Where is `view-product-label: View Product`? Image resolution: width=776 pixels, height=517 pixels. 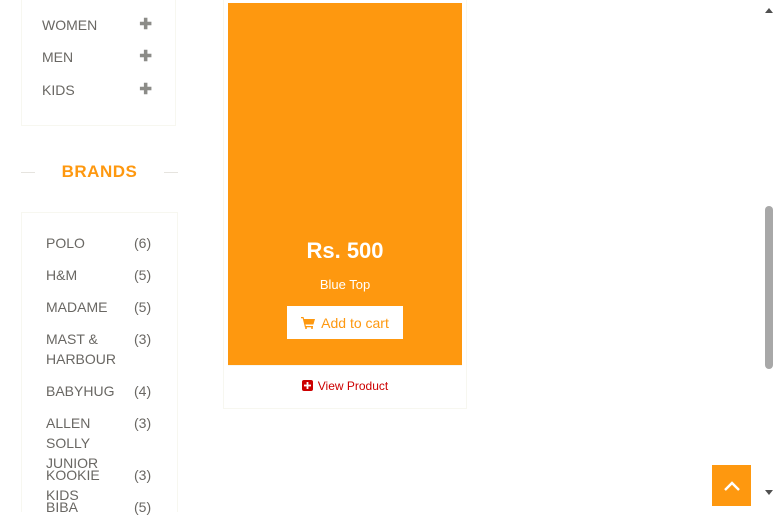
view-product-label: View Product is located at coordinates (353, 386).